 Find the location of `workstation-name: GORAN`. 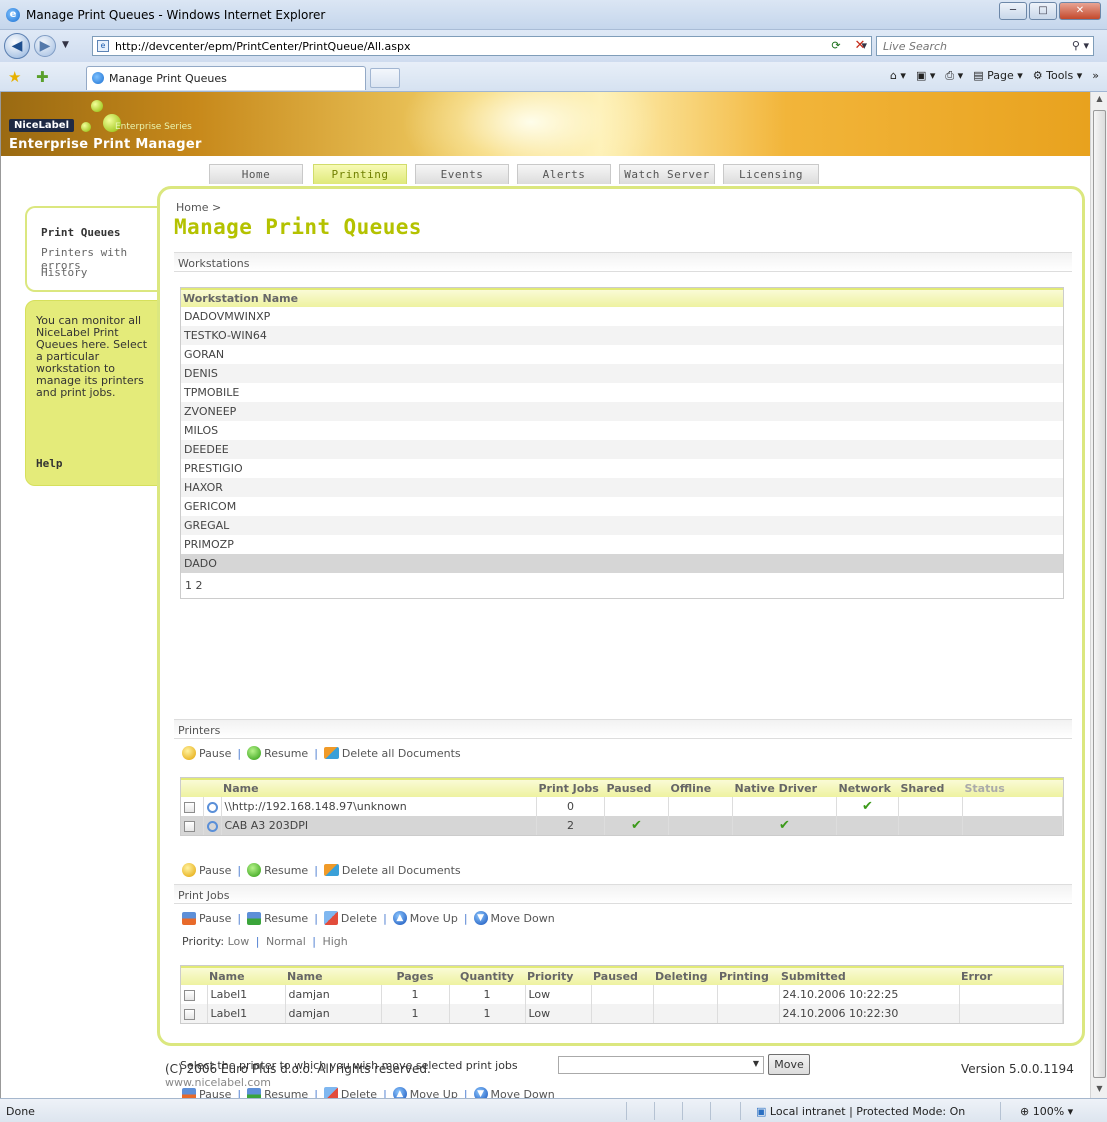

workstation-name: GORAN is located at coordinates (622, 354).